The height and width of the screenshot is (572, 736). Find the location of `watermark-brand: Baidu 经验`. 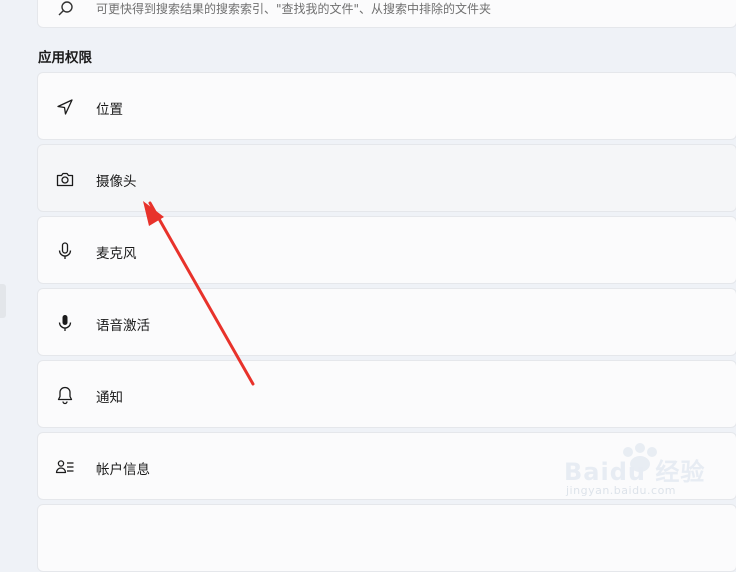

watermark-brand: Baidu 经验 is located at coordinates (635, 472).